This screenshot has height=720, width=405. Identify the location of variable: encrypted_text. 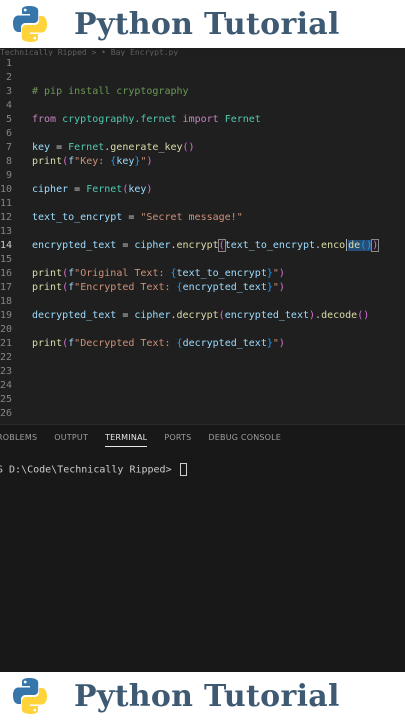
(224, 287).